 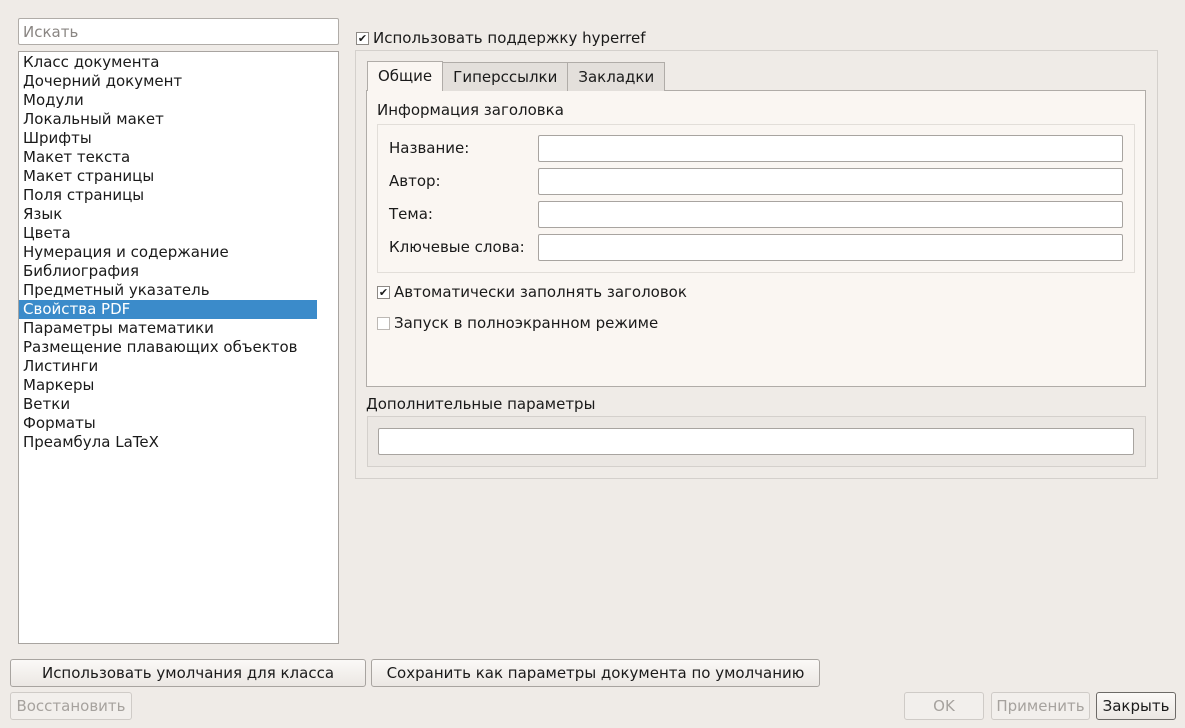 I want to click on ok-button: OK, so click(x=944, y=706).